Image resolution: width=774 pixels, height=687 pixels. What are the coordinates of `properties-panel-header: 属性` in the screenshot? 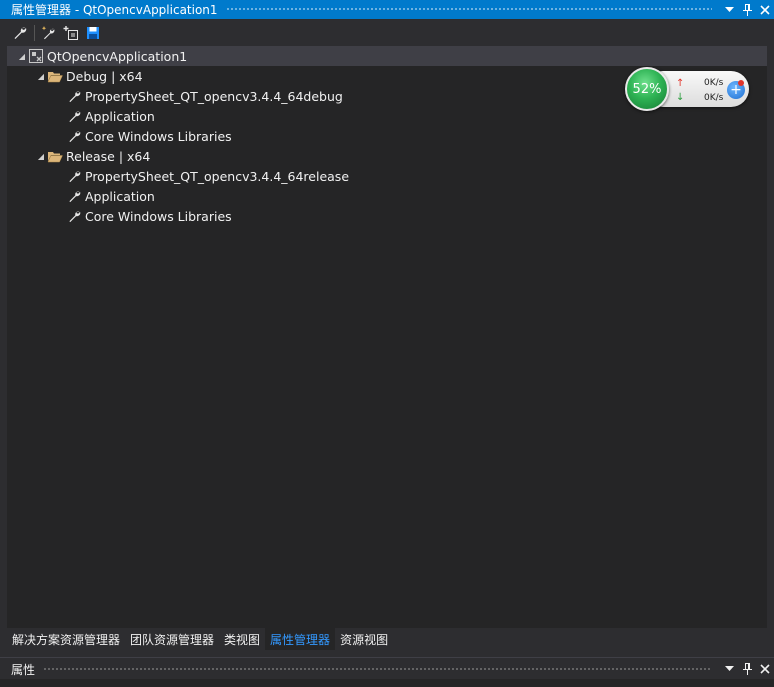 It's located at (387, 668).